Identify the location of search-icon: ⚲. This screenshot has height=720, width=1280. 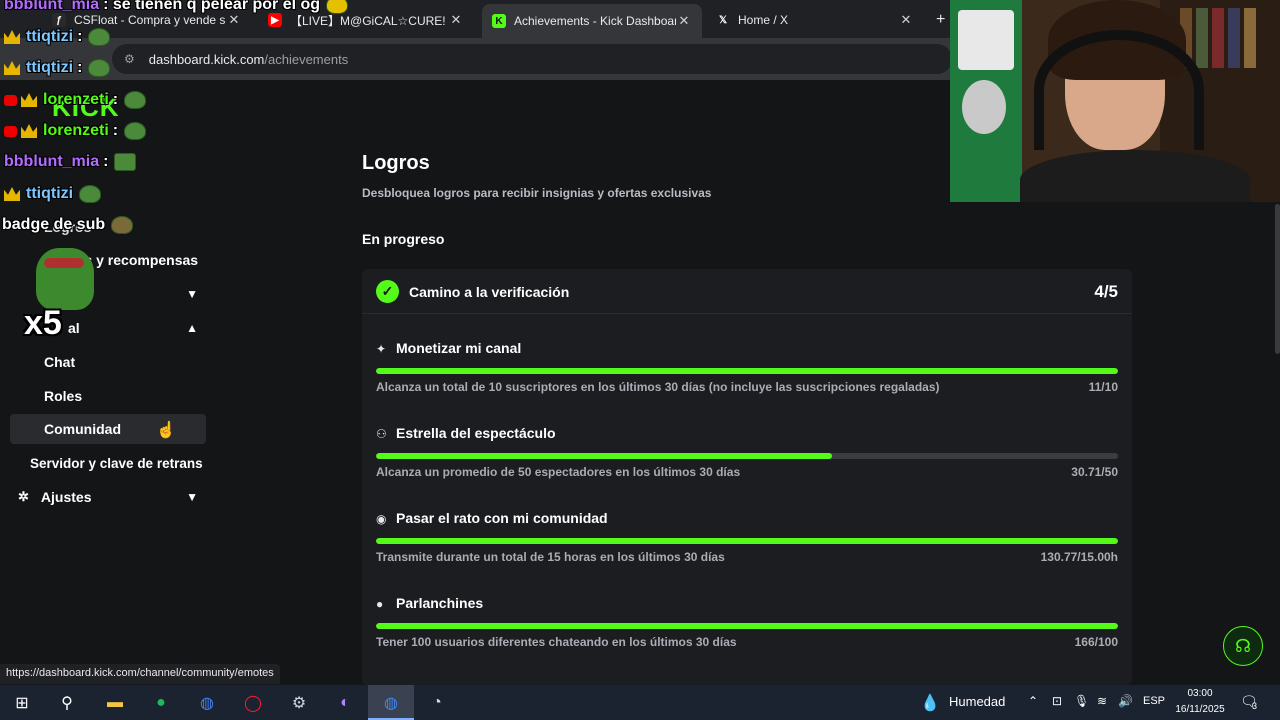
(67, 703).